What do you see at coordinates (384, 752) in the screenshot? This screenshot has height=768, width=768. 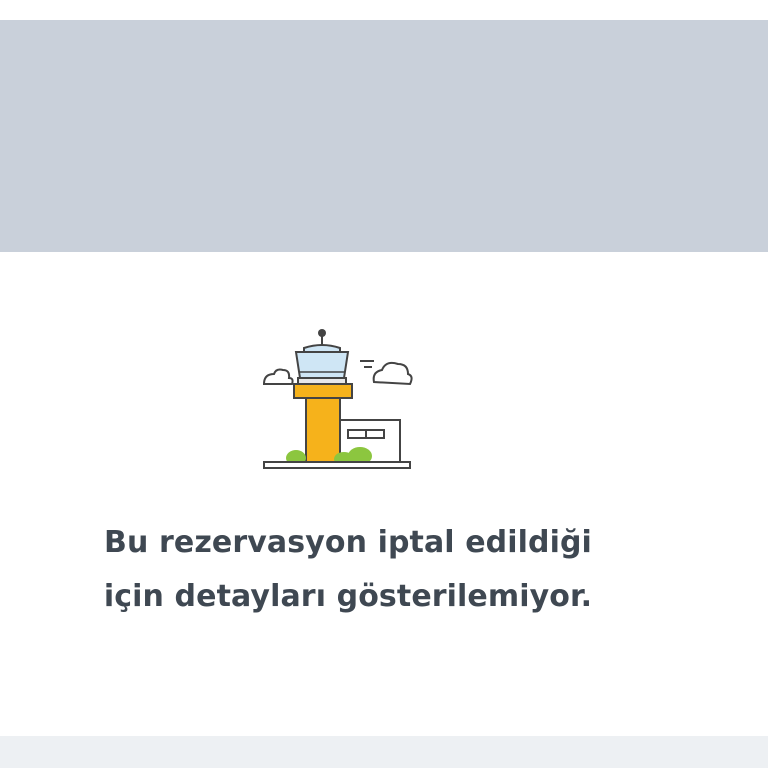 I see `footer-strip` at bounding box center [384, 752].